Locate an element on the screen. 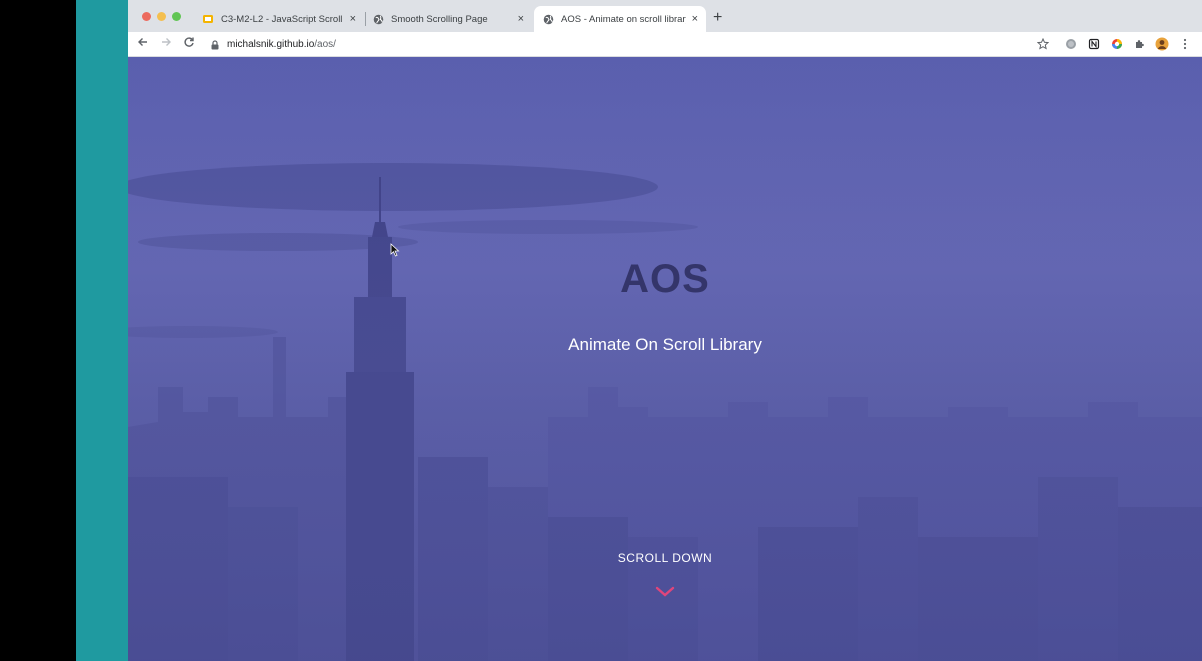 The height and width of the screenshot is (661, 1202). browser-toolbar: michalsnik.github.io/aos/ is located at coordinates (665, 44).